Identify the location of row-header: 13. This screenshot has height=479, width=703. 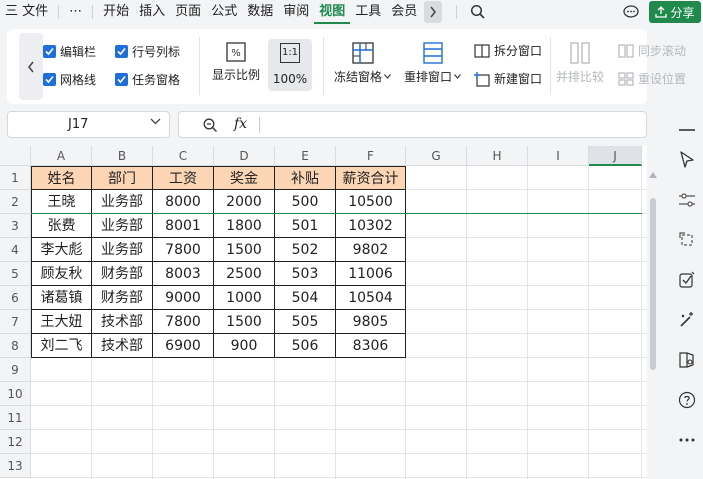
(15, 466).